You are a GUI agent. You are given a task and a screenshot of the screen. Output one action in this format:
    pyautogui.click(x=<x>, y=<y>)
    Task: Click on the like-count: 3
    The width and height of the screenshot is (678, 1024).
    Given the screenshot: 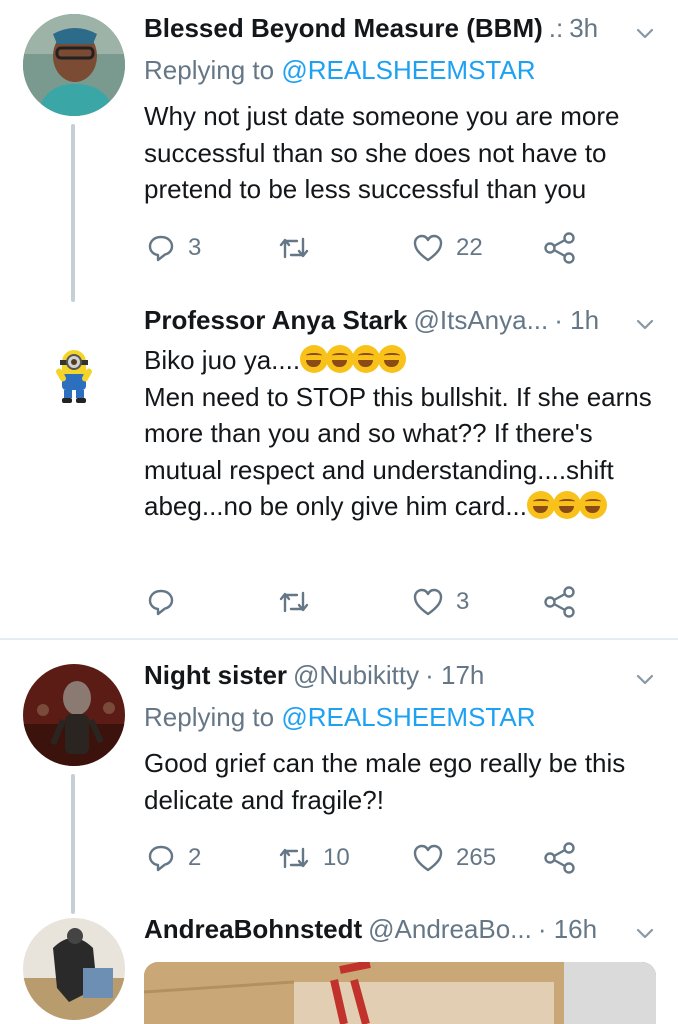 What is the action you would take?
    pyautogui.click(x=463, y=601)
    